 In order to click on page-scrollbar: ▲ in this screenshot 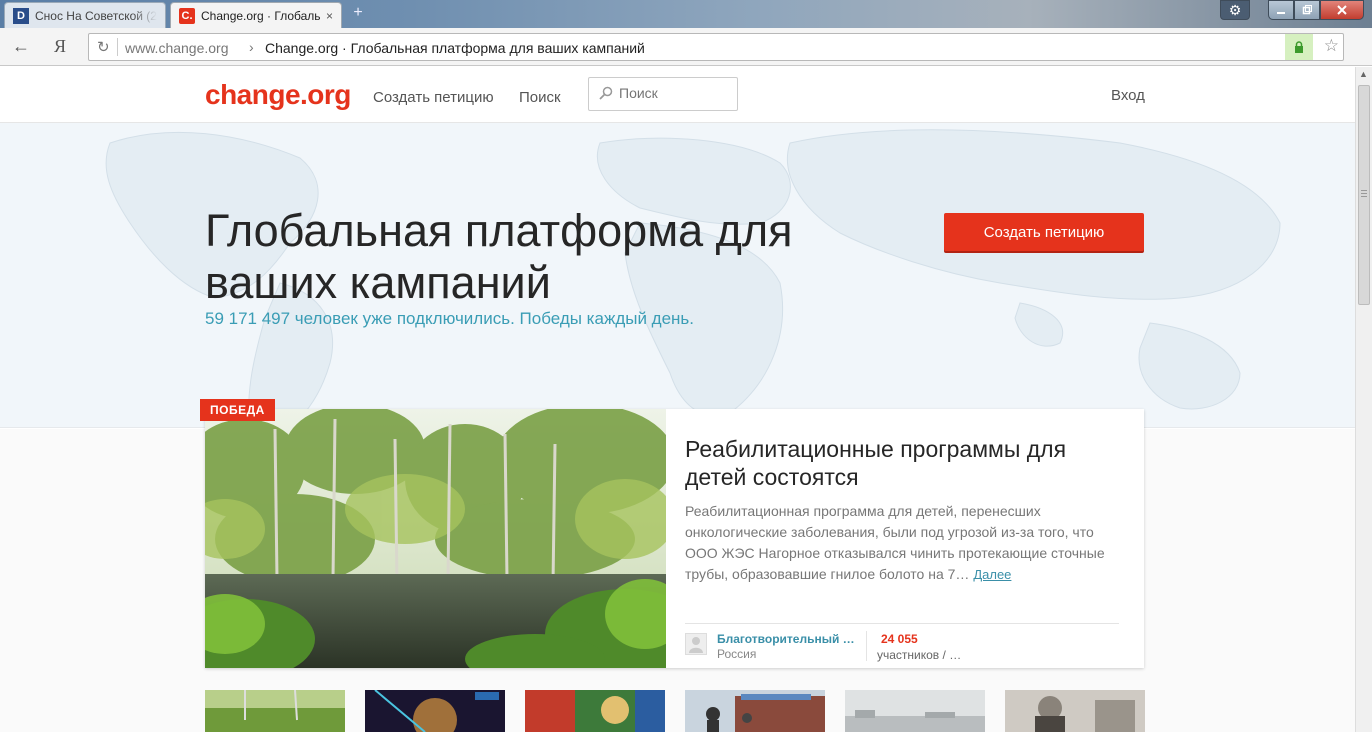, I will do `click(1363, 399)`.